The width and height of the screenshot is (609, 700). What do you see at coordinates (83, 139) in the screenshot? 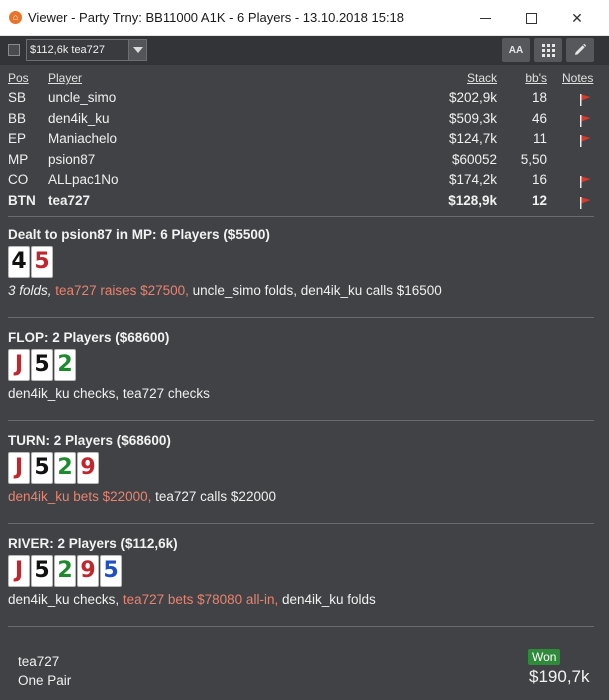
I see `player-name: Maniachelo` at bounding box center [83, 139].